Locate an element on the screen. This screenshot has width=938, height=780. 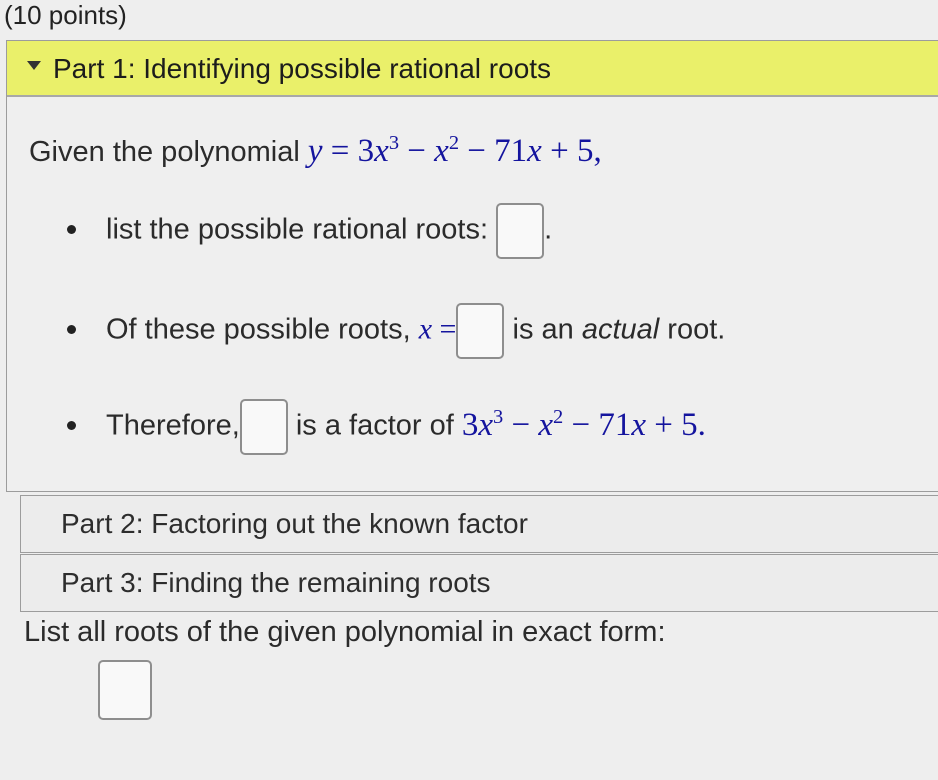
bullet2-suffix-a: is an is located at coordinates (547, 329).